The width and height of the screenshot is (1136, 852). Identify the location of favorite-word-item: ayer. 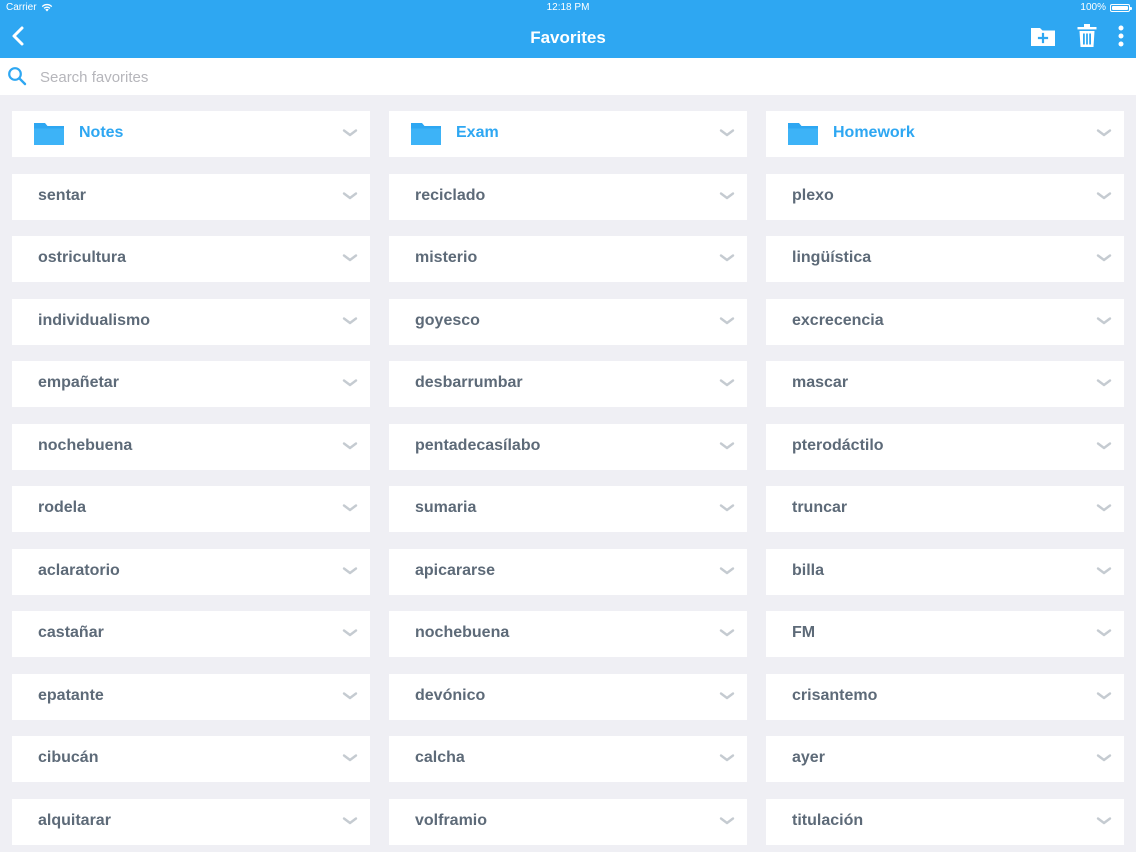
(945, 759).